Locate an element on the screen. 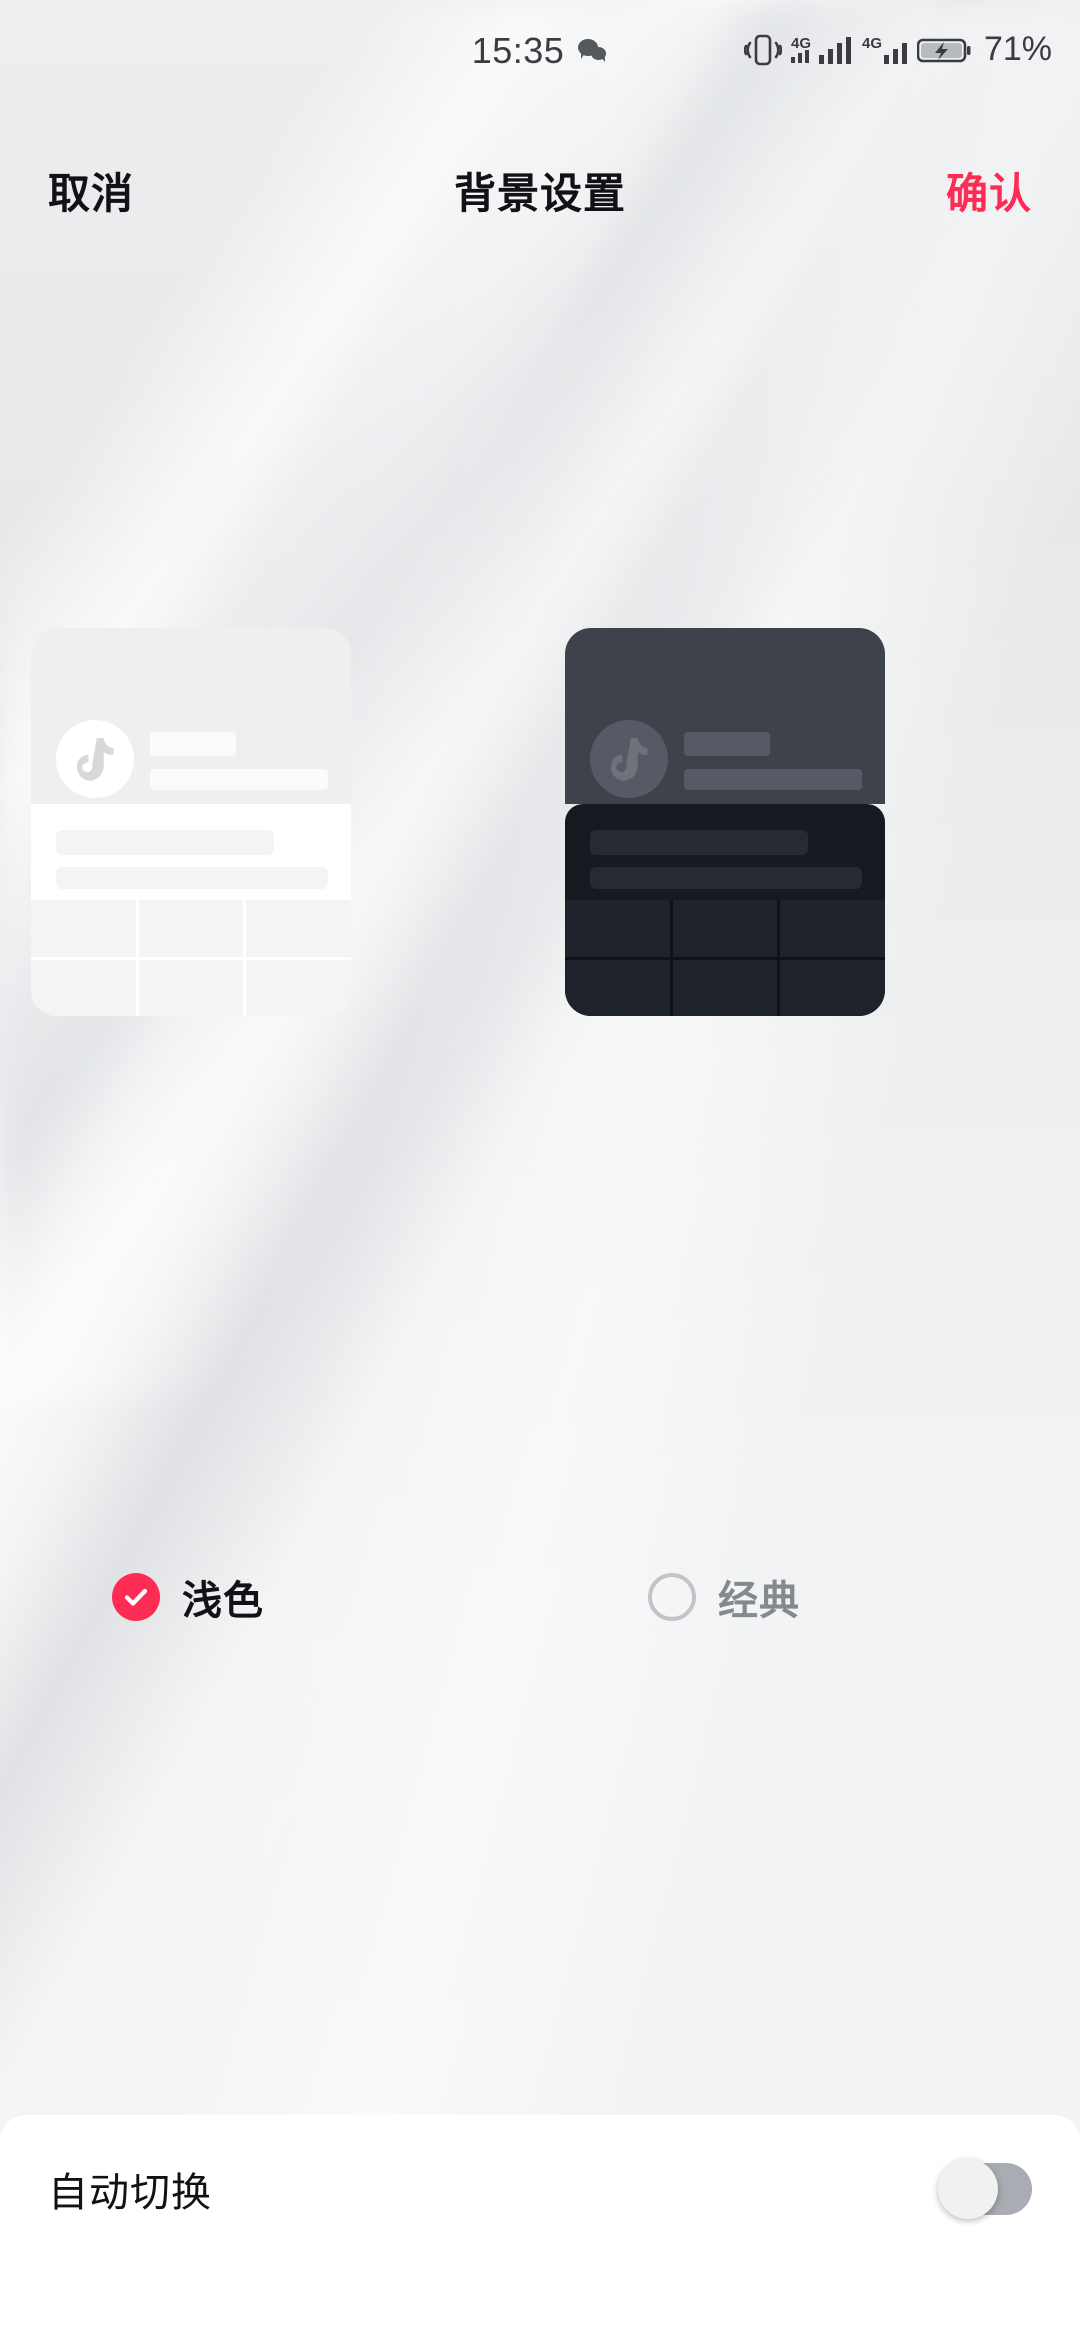  wechat-icon is located at coordinates (593, 51).